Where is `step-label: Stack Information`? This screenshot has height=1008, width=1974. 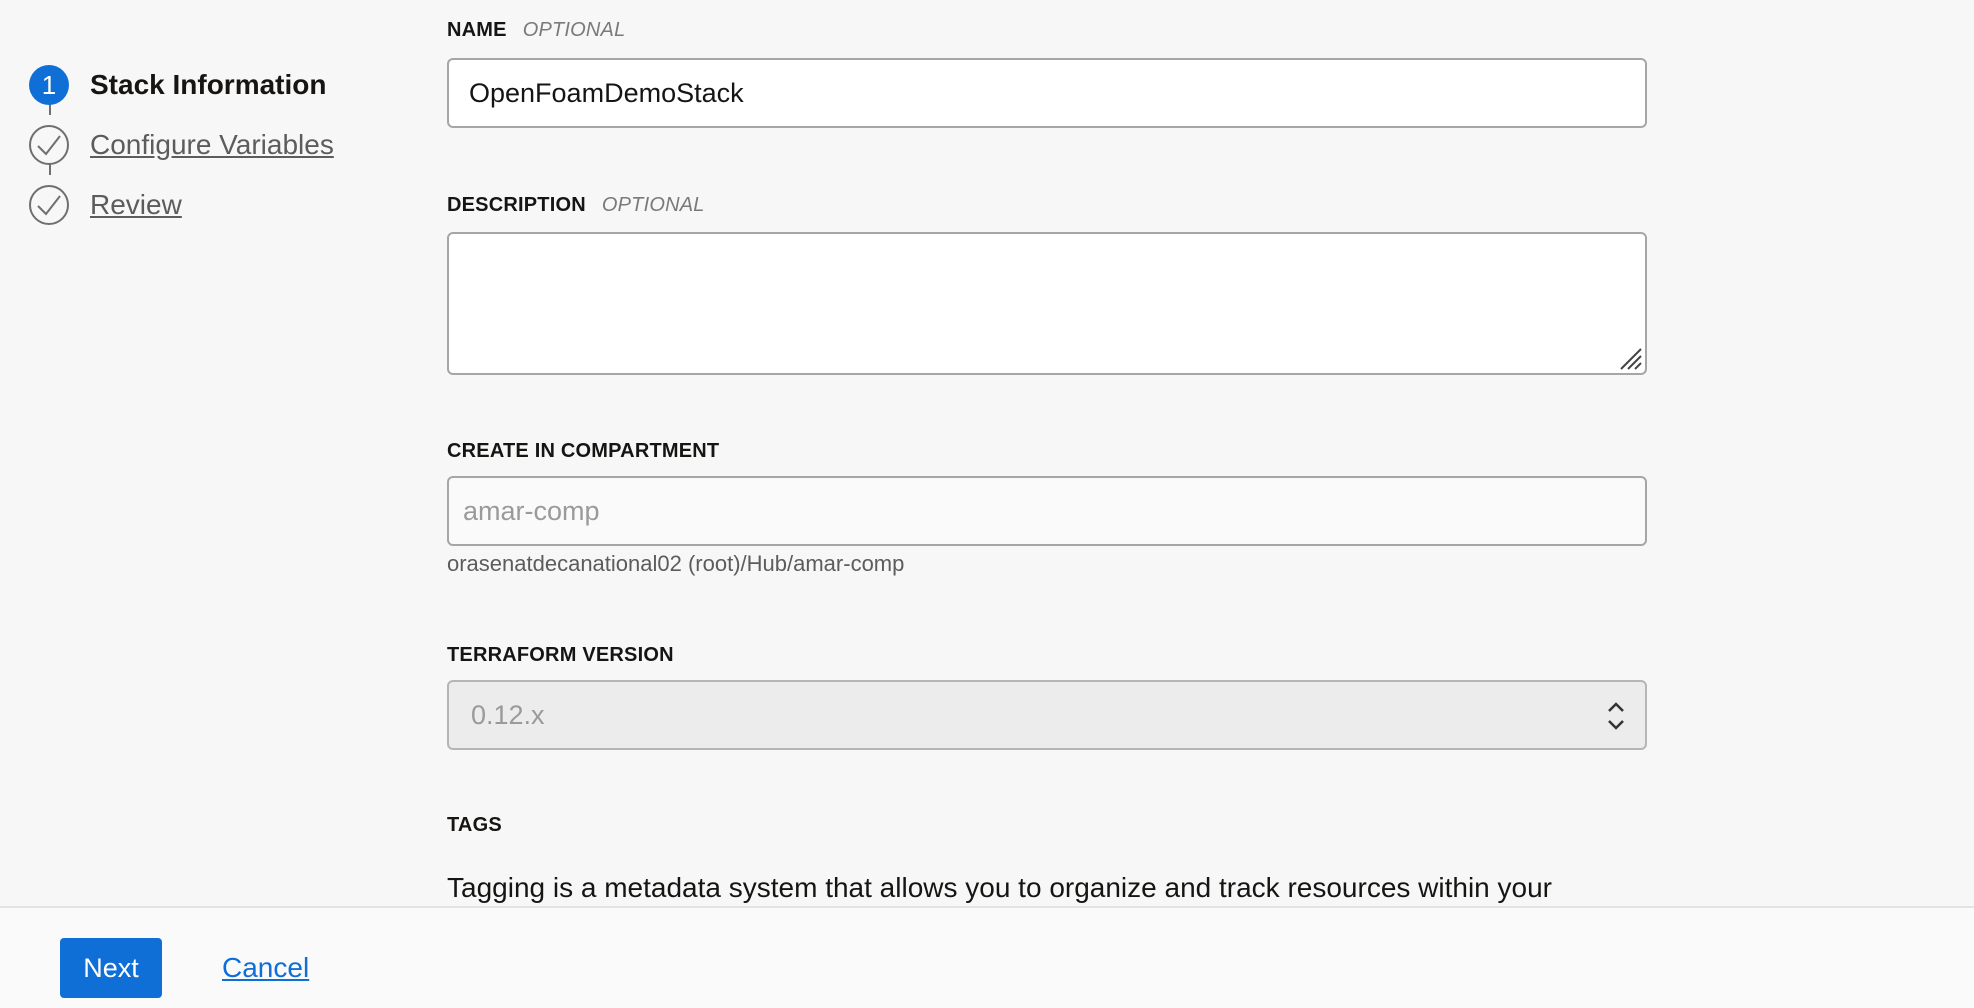
step-label: Stack Information is located at coordinates (208, 84).